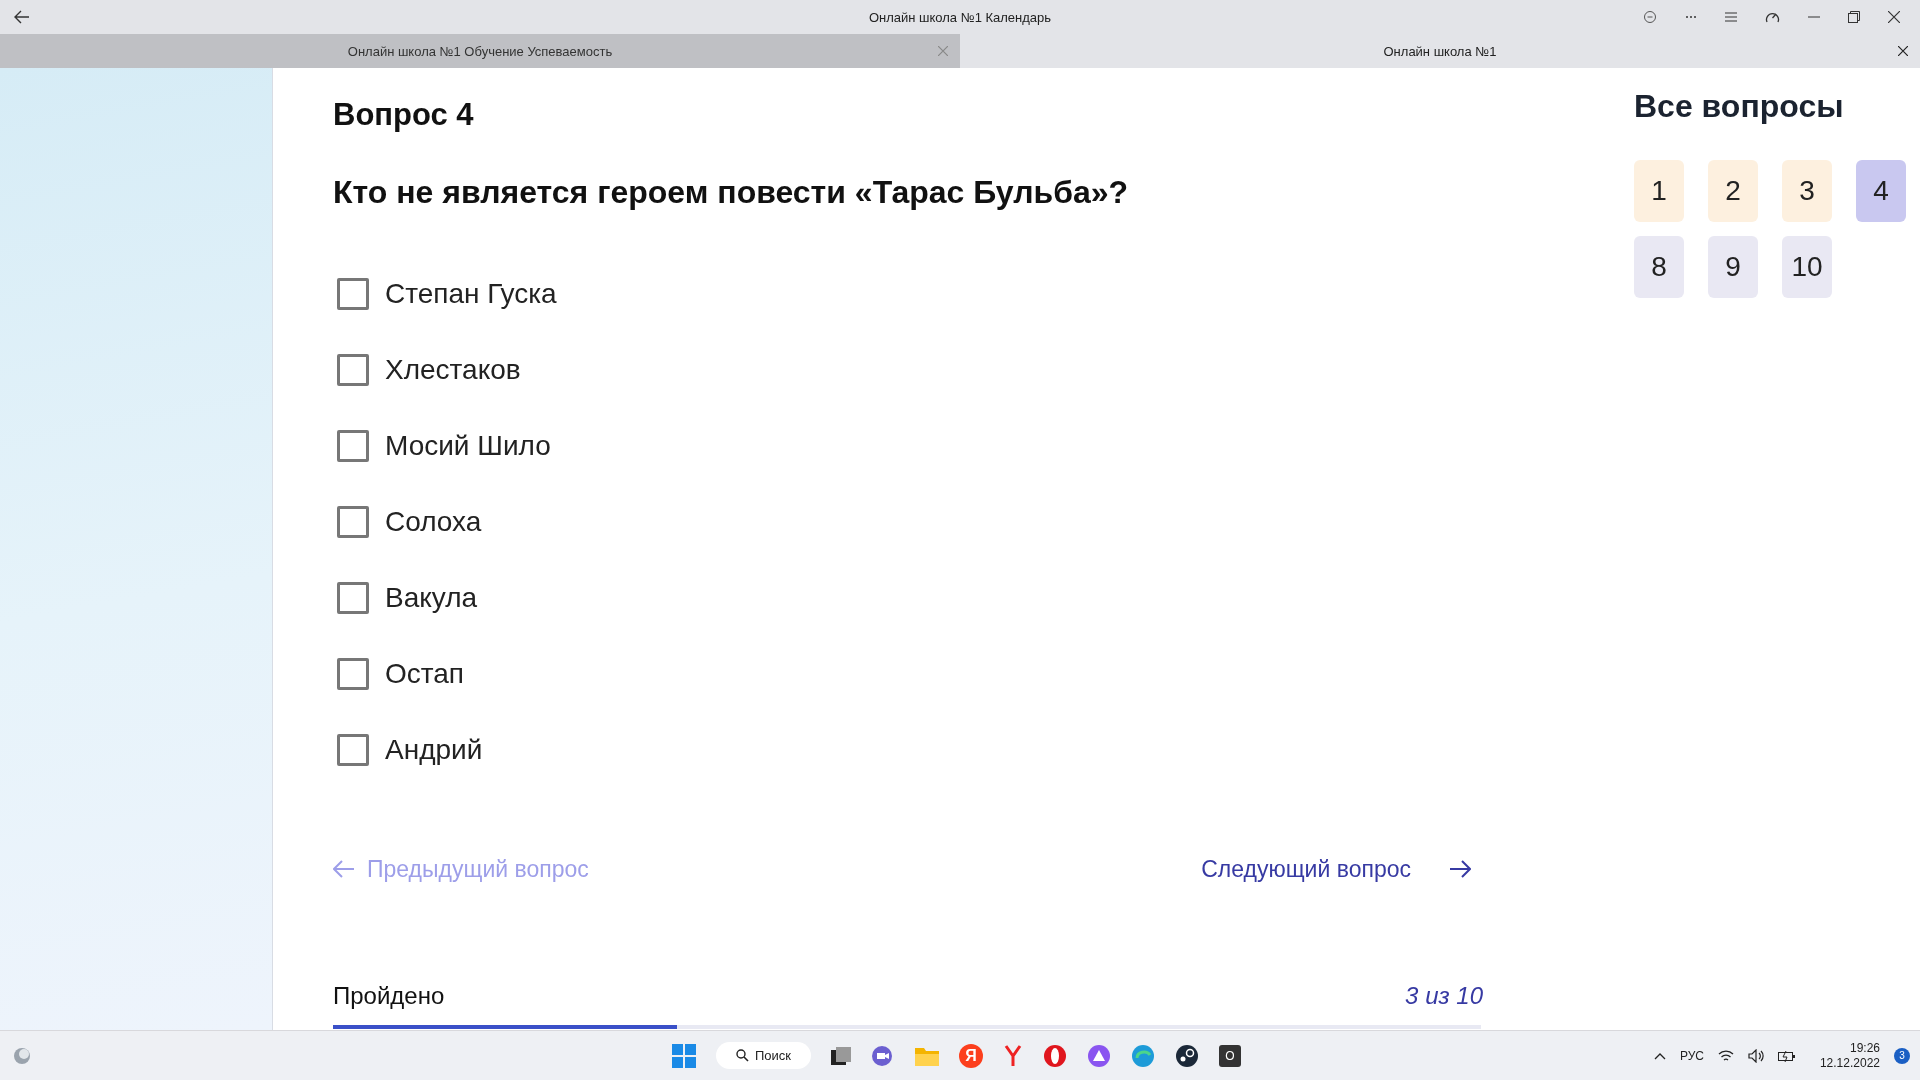 This screenshot has width=1920, height=1080. What do you see at coordinates (1739, 106) in the screenshot?
I see `panel-title: Все вопросы` at bounding box center [1739, 106].